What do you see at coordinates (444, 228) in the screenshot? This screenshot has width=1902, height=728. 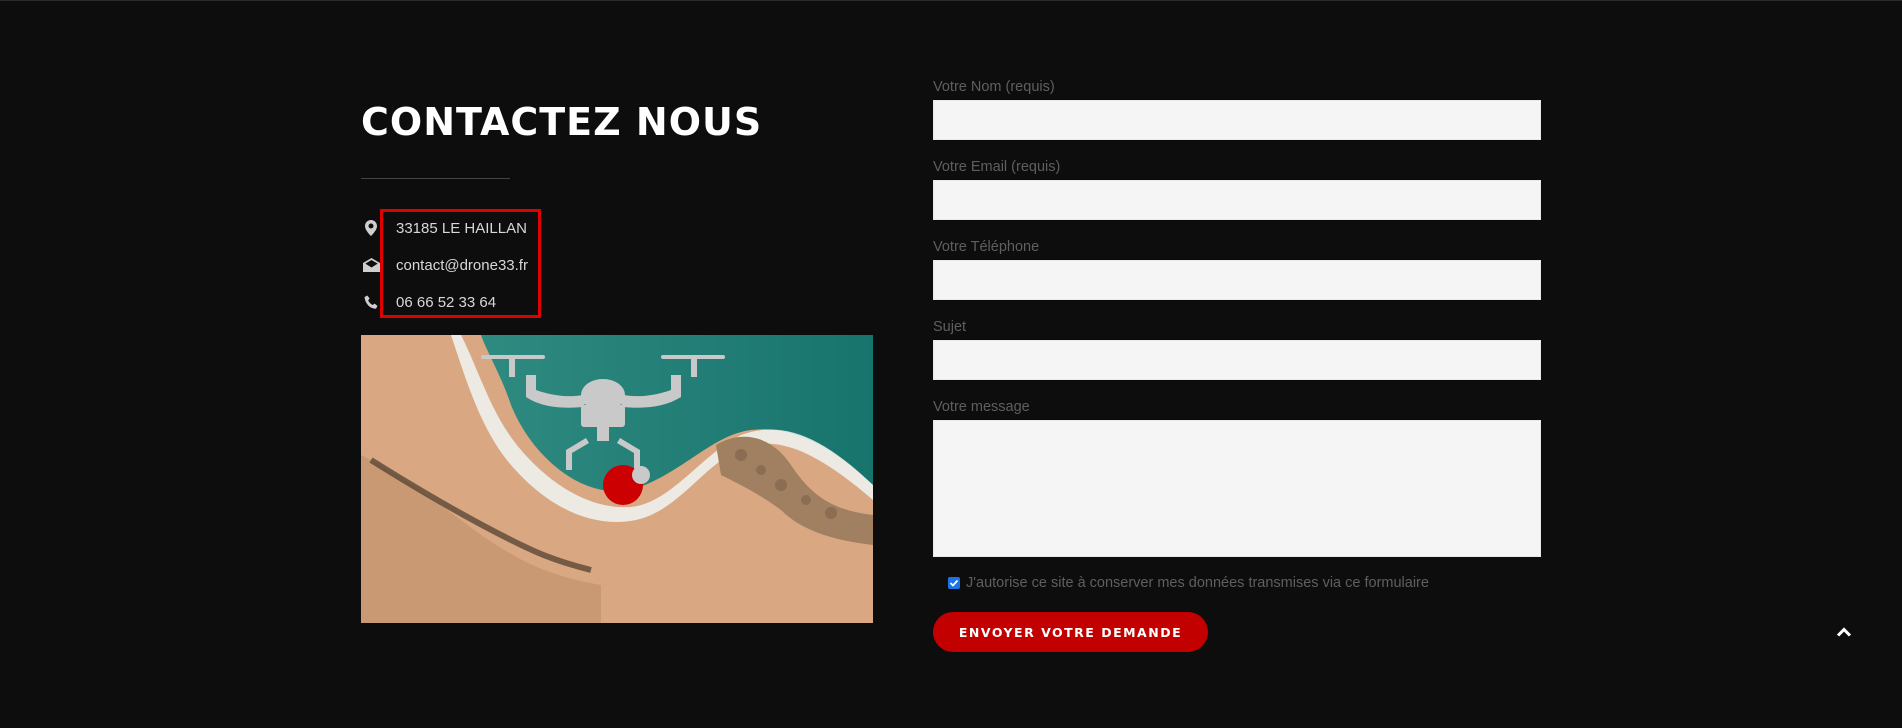 I see `address-row: 33185 LE HAILLAN` at bounding box center [444, 228].